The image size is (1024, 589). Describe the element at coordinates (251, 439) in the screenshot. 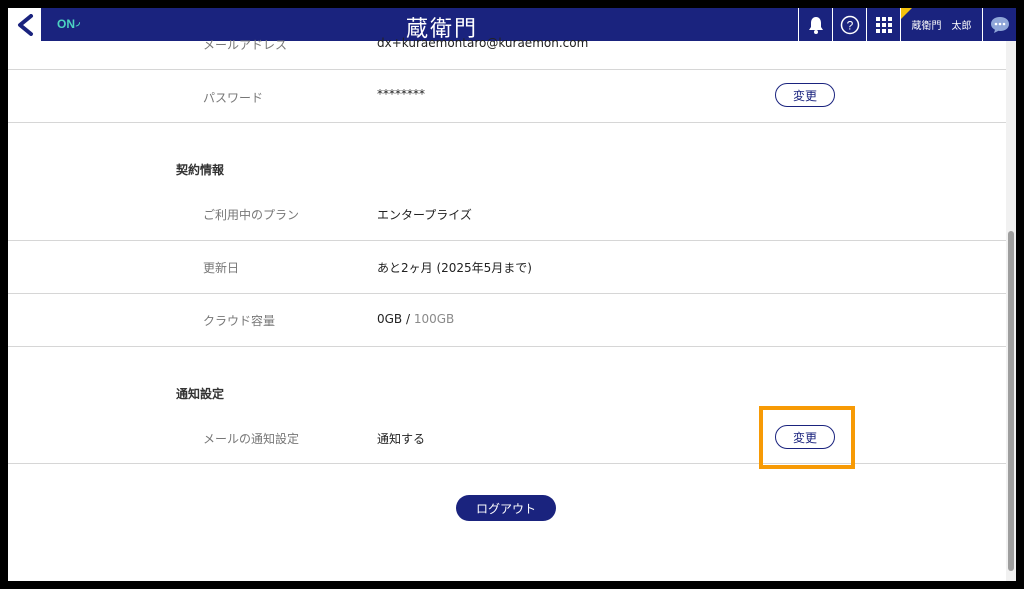

I see `mail-notification-label: メールの通知設定` at that location.